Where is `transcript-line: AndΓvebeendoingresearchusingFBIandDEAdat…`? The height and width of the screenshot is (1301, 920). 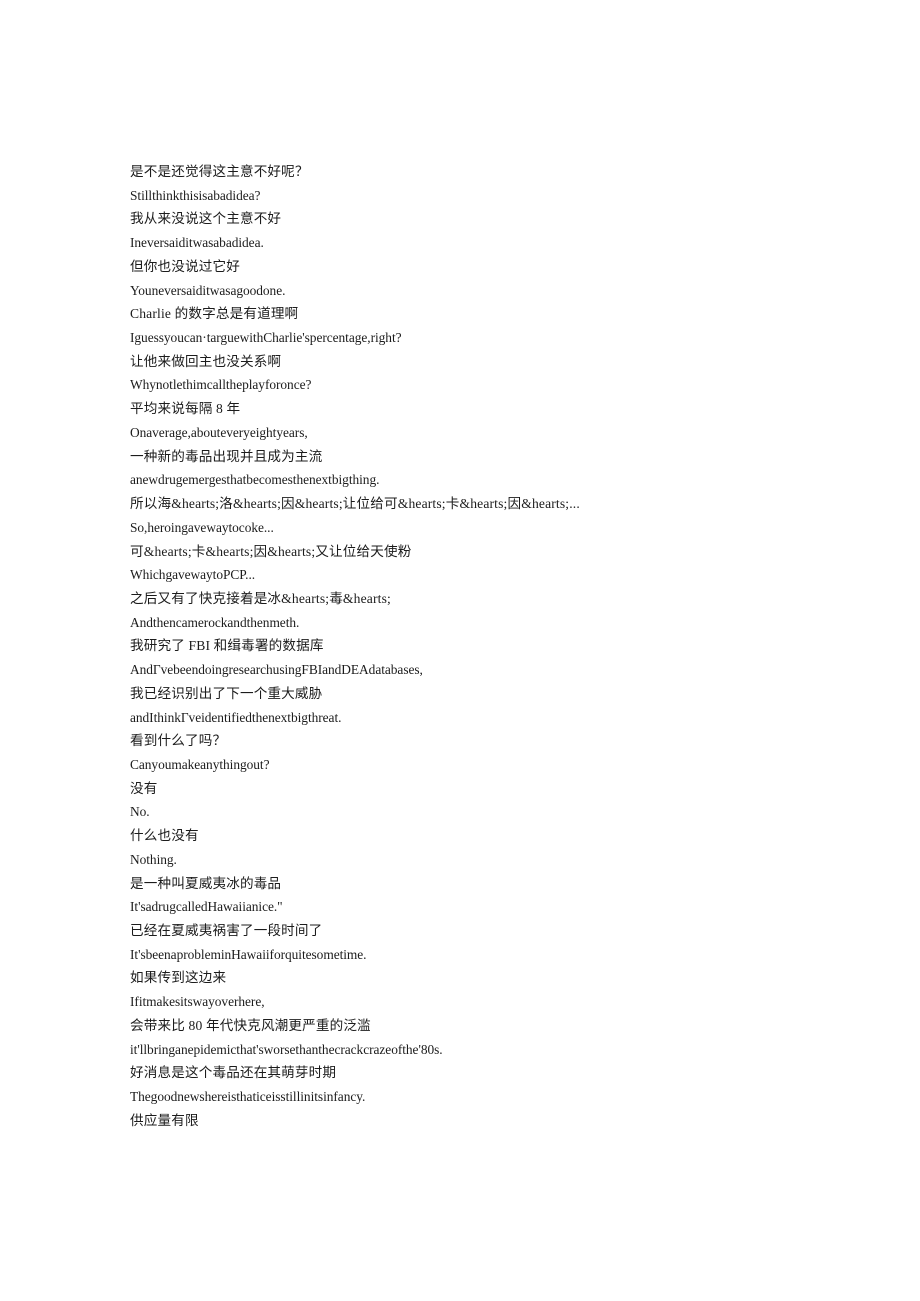
transcript-line: AndΓvebeendoingresearchusingFBIandDEAdat… is located at coordinates (276, 670).